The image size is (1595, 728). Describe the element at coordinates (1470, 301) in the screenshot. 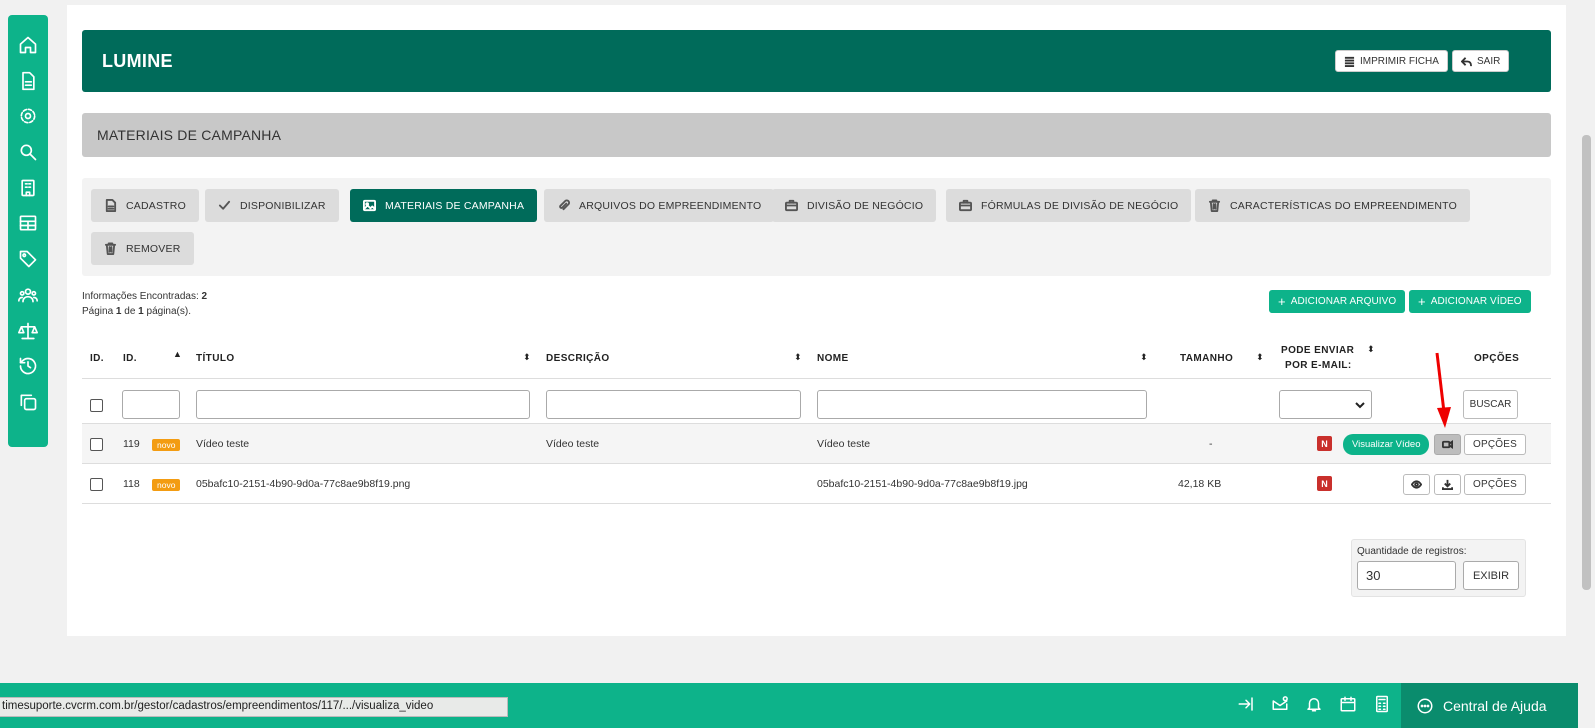

I see `add-video-button: + ADICIONAR VÍDEO` at that location.